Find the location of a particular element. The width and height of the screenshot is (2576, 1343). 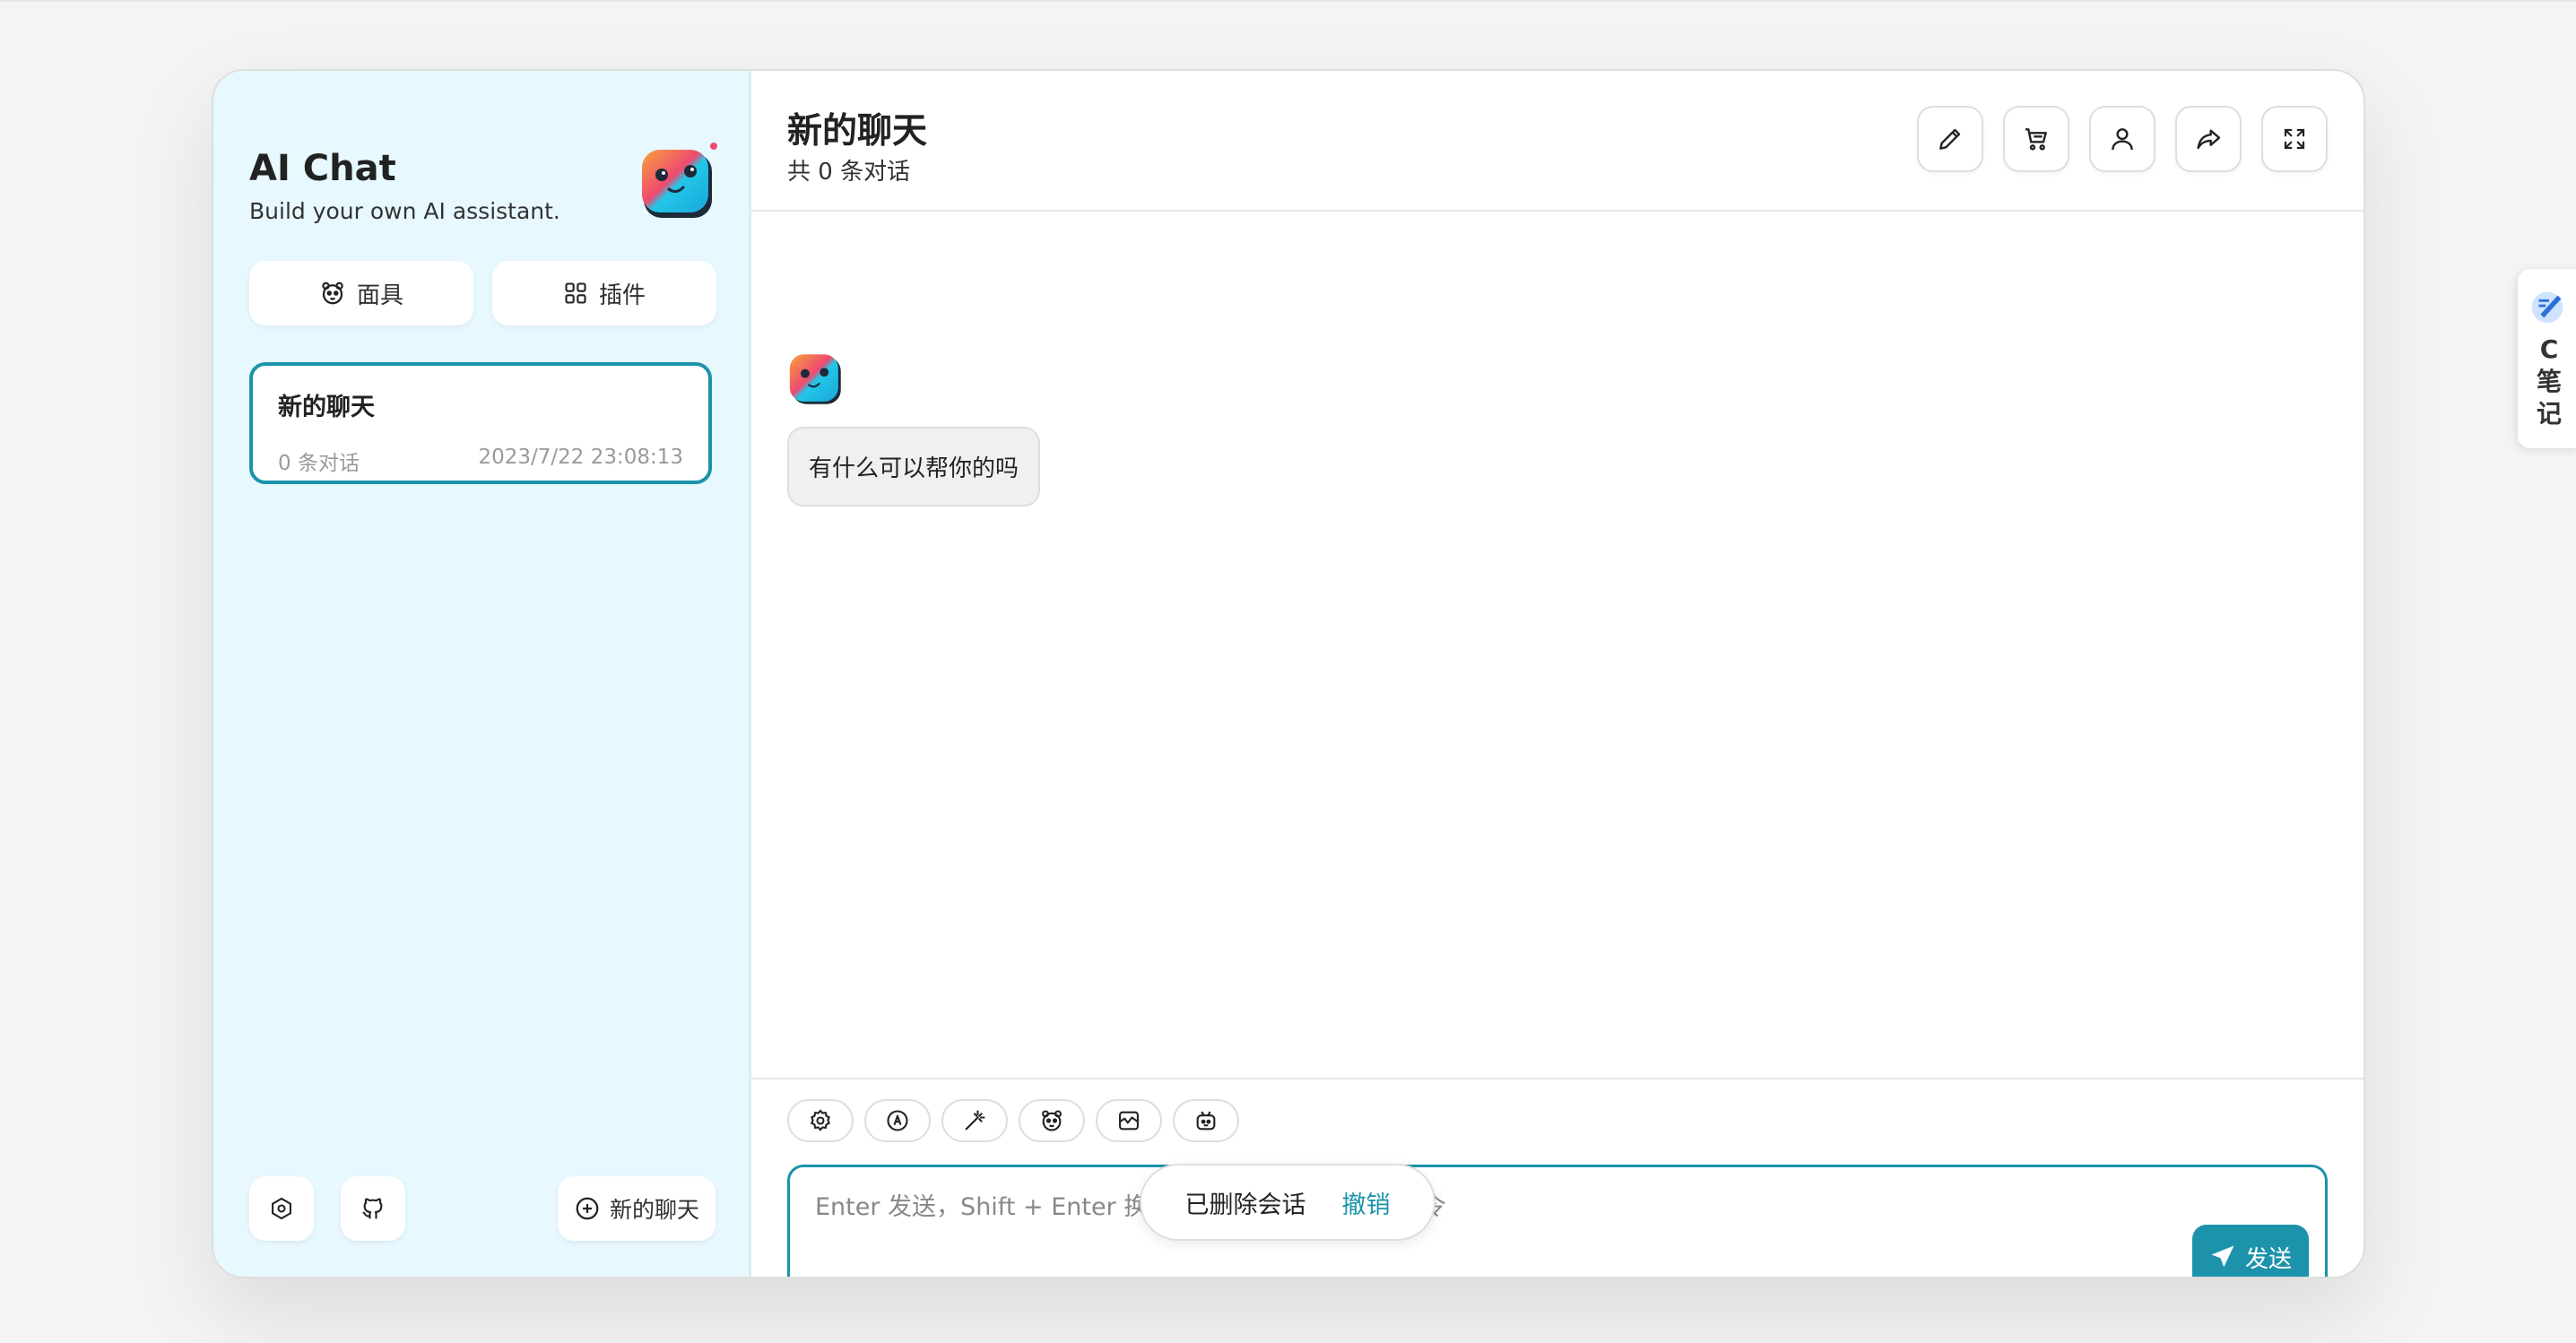

message-input-box: 发送 is located at coordinates (1557, 1221).